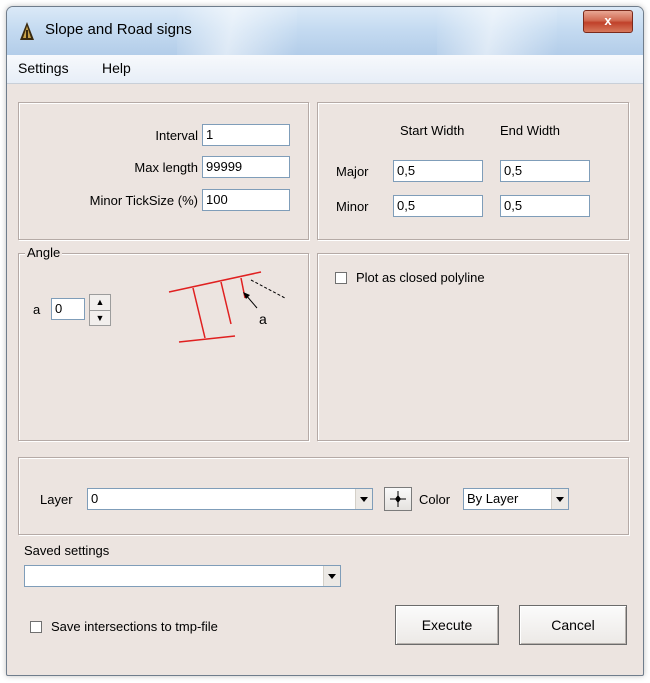  Describe the element at coordinates (435, 499) in the screenshot. I see `color-label: Color` at that location.